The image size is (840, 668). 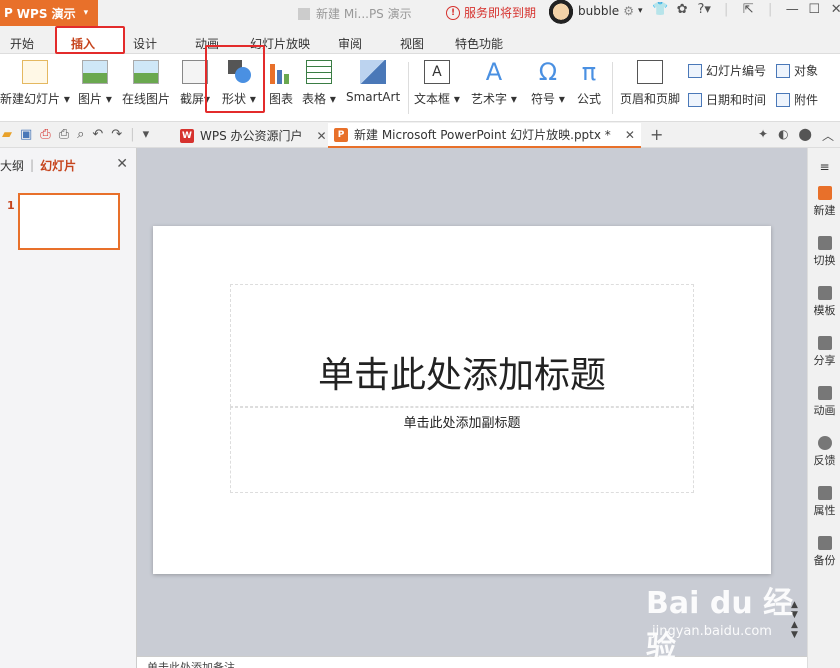 What do you see at coordinates (412, 43) in the screenshot?
I see `tab-view: 视图` at bounding box center [412, 43].